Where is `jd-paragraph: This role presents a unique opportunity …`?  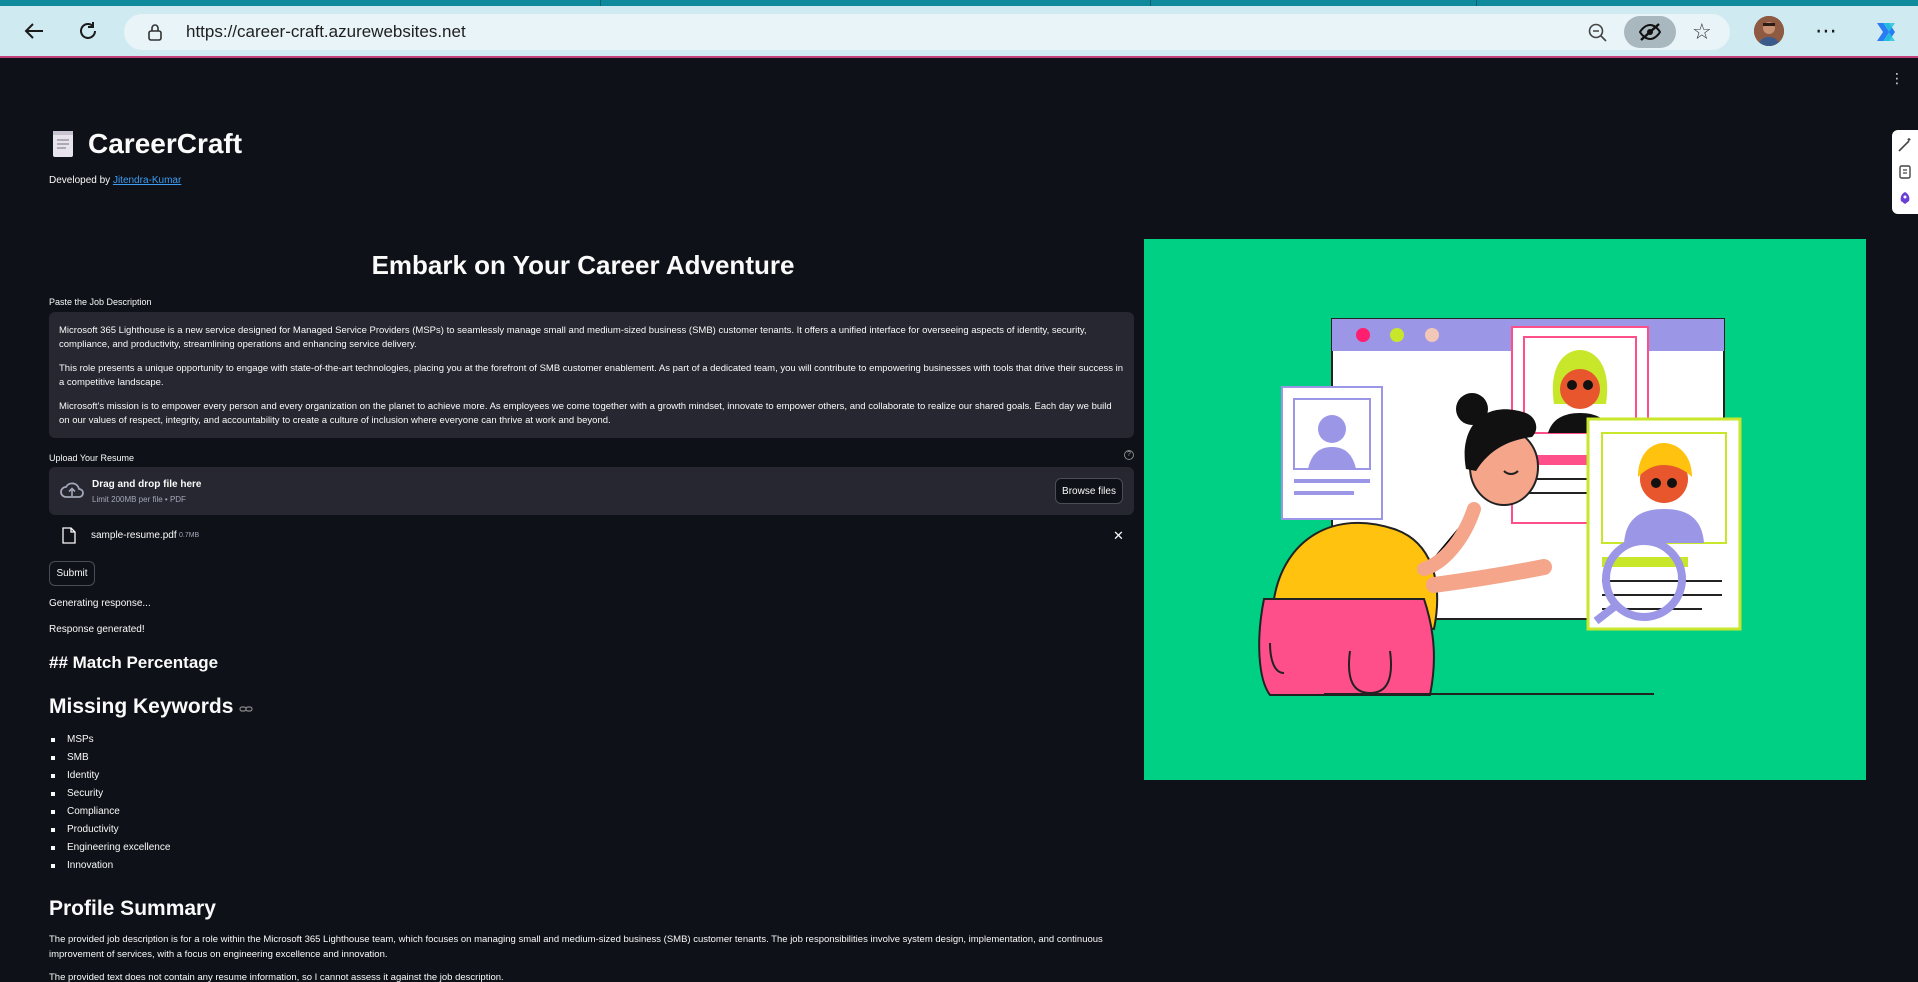
jd-paragraph: This role presents a unique opportunity … is located at coordinates (591, 375).